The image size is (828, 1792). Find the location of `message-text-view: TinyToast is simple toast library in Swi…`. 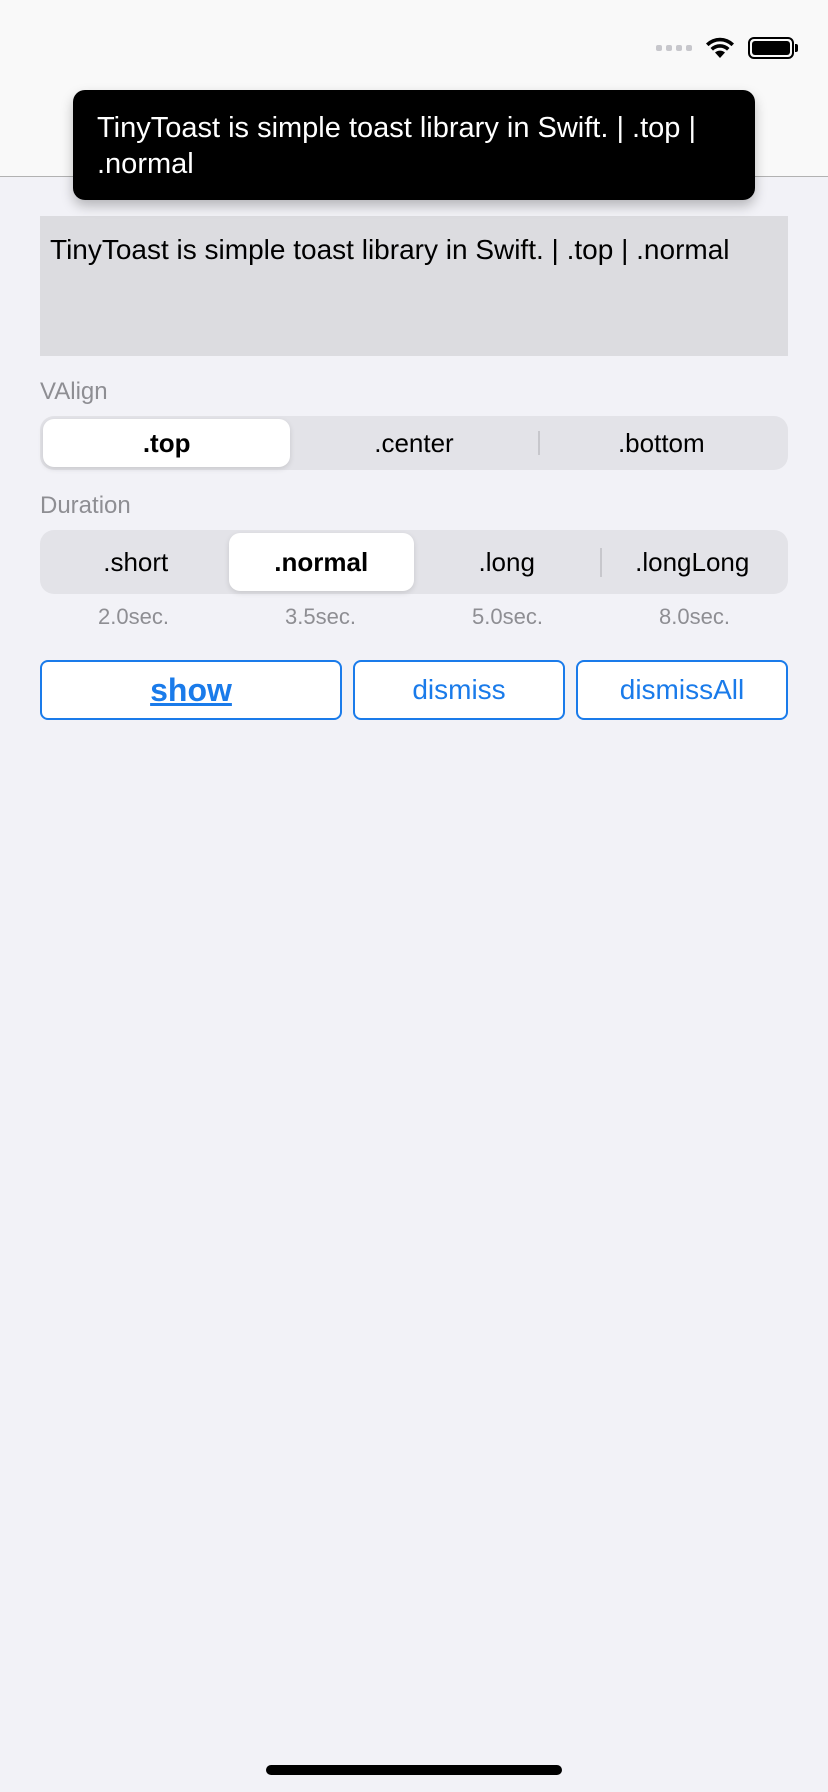

message-text-view: TinyToast is simple toast library in Swi… is located at coordinates (414, 286).